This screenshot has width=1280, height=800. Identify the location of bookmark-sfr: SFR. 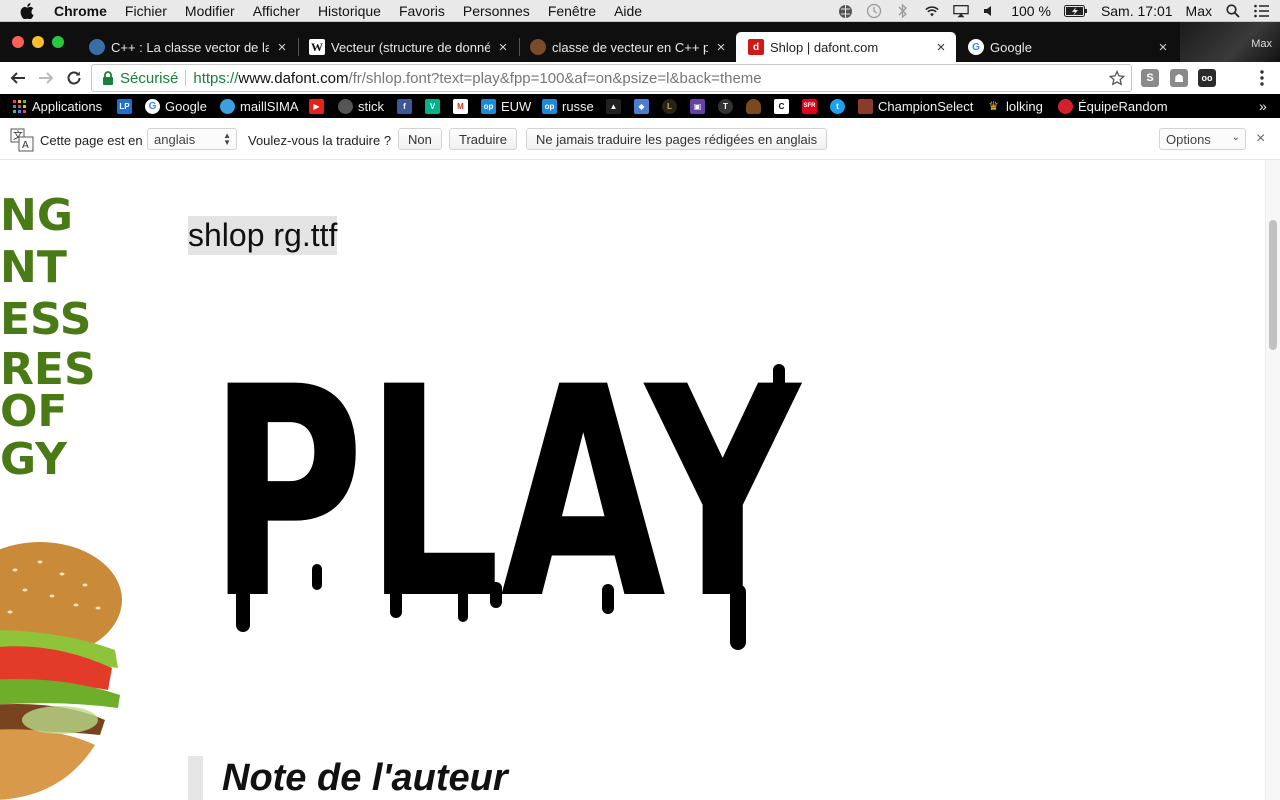
(812, 106).